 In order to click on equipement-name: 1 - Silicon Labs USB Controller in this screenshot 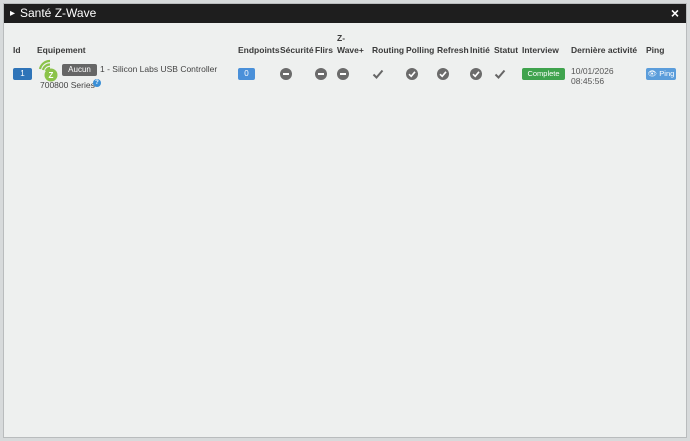, I will do `click(158, 69)`.